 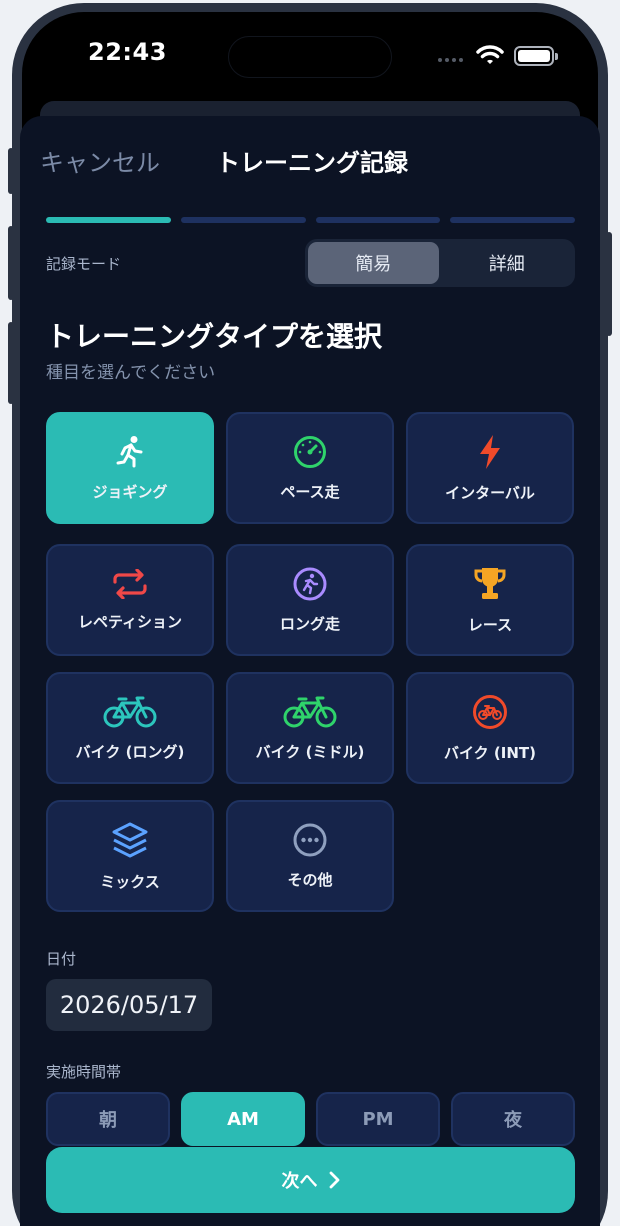 What do you see at coordinates (440, 263) in the screenshot?
I see `record-mode-toggle: 簡易 詳細` at bounding box center [440, 263].